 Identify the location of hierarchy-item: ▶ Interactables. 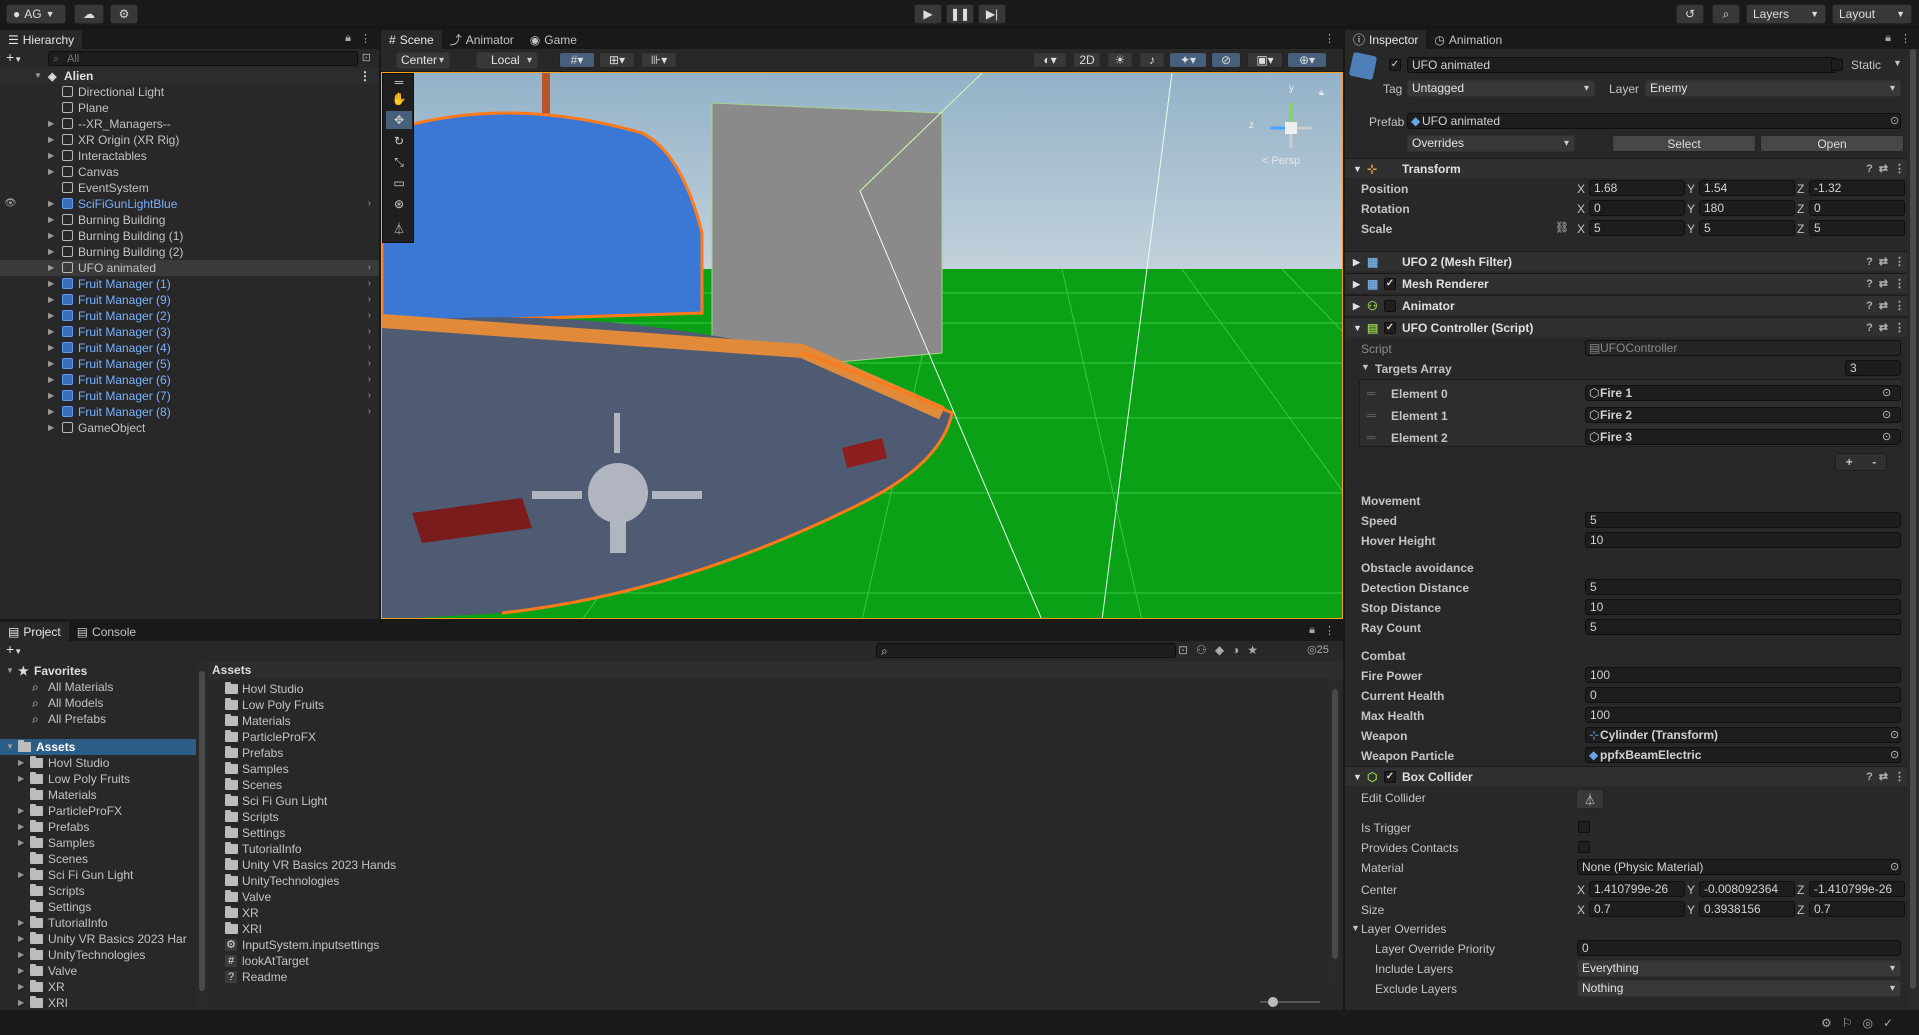
(189, 156).